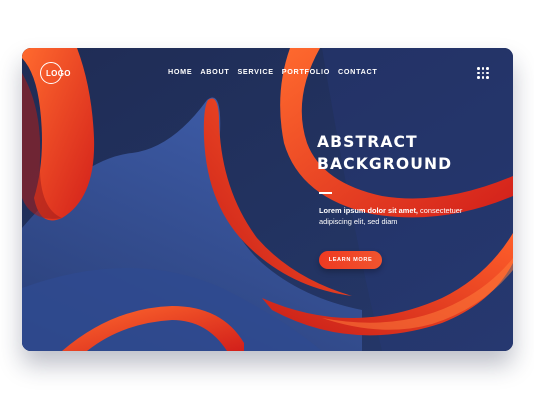  What do you see at coordinates (484, 73) in the screenshot?
I see `grid-menu-icon` at bounding box center [484, 73].